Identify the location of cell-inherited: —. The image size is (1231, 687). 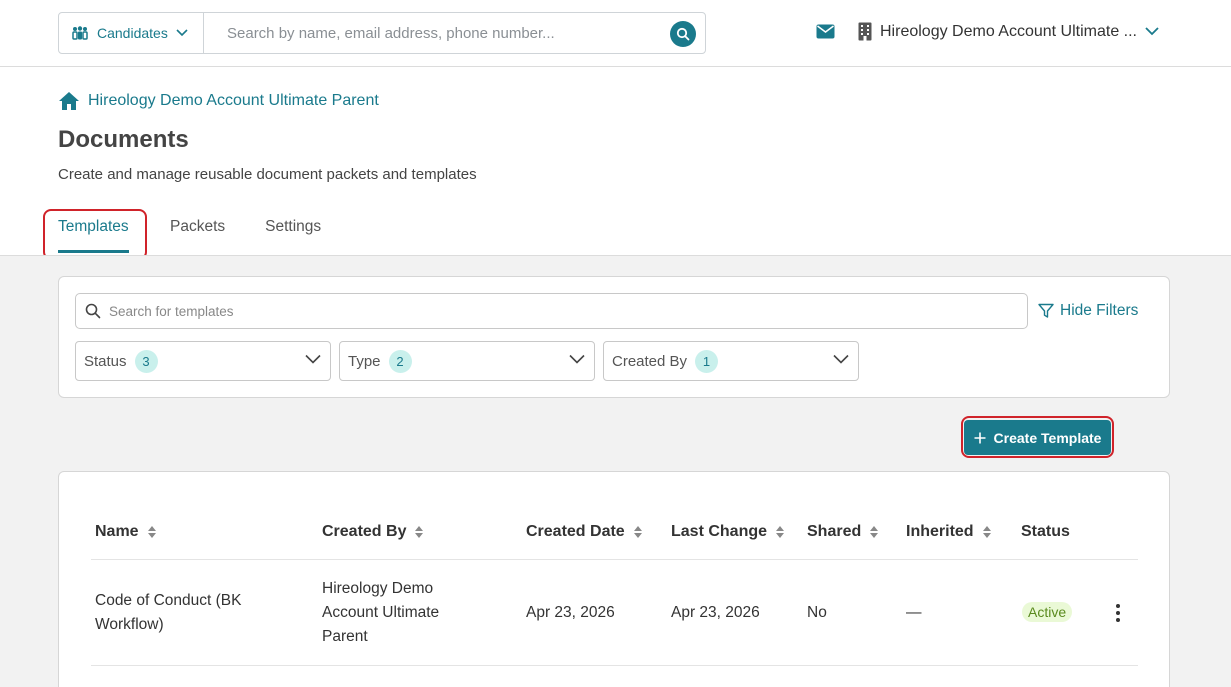
(914, 612).